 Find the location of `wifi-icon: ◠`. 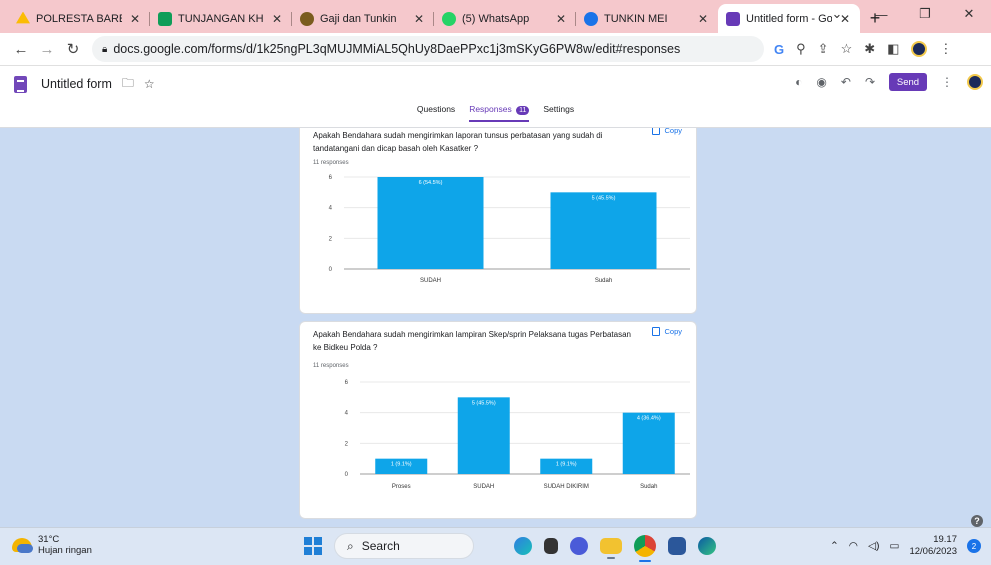

wifi-icon: ◠ is located at coordinates (853, 546).